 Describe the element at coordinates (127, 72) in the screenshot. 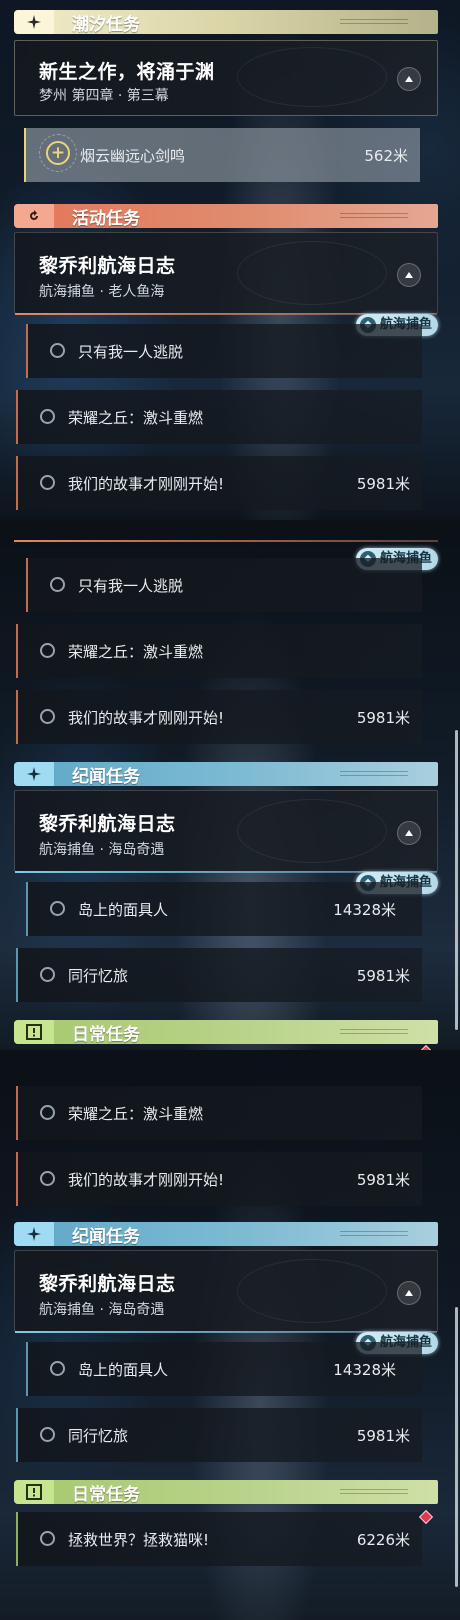

I see `quest-title: 新生之作，将涌于渊` at that location.